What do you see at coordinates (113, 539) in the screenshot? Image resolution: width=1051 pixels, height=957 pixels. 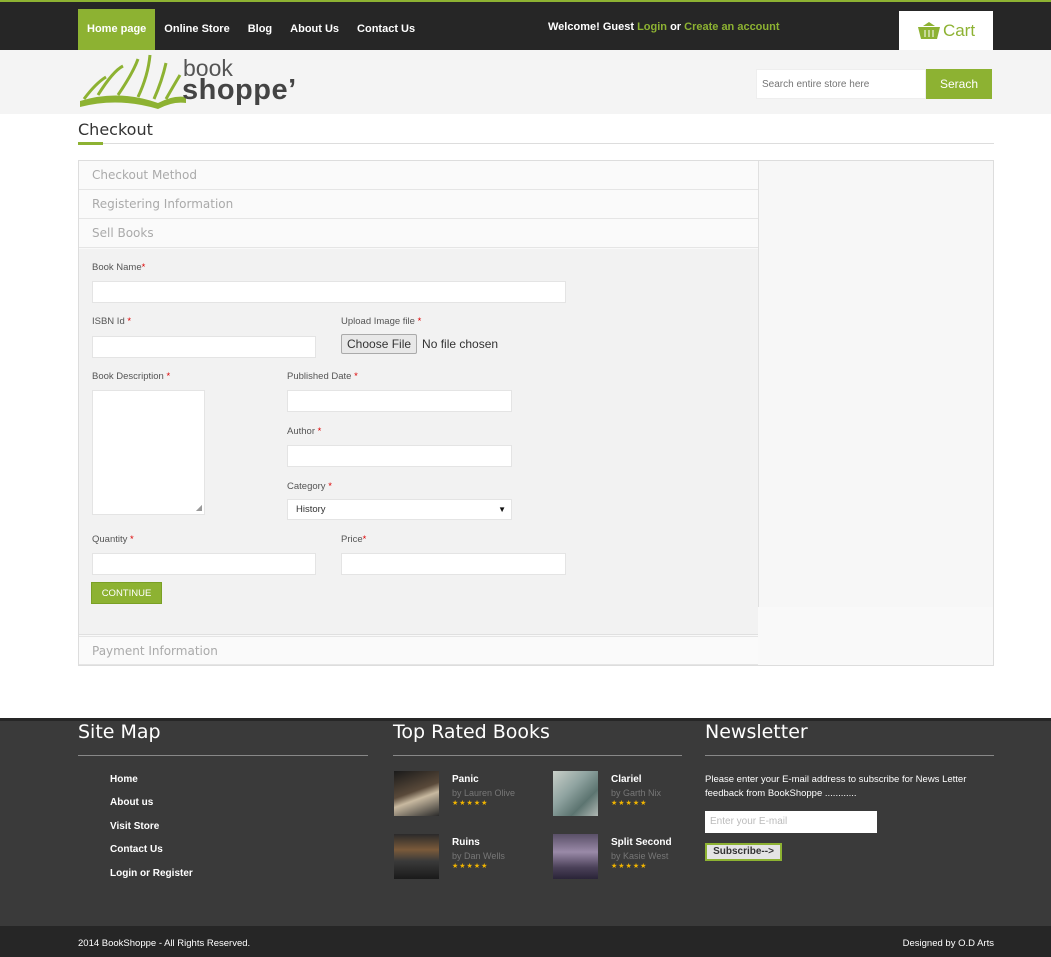 I see `label-quantity: Quantity *` at bounding box center [113, 539].